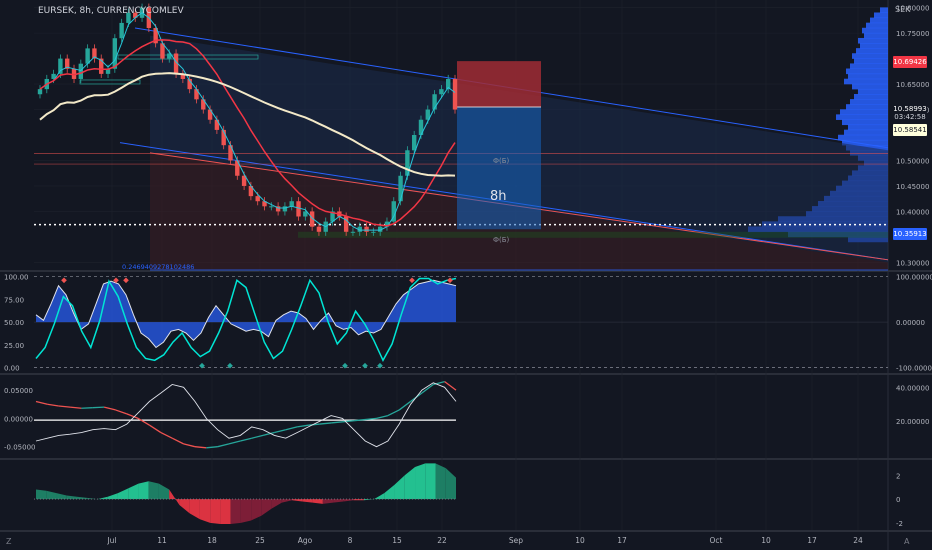 Image resolution: width=932 pixels, height=550 pixels. I want to click on auto-scale-icon: A, so click(906, 541).